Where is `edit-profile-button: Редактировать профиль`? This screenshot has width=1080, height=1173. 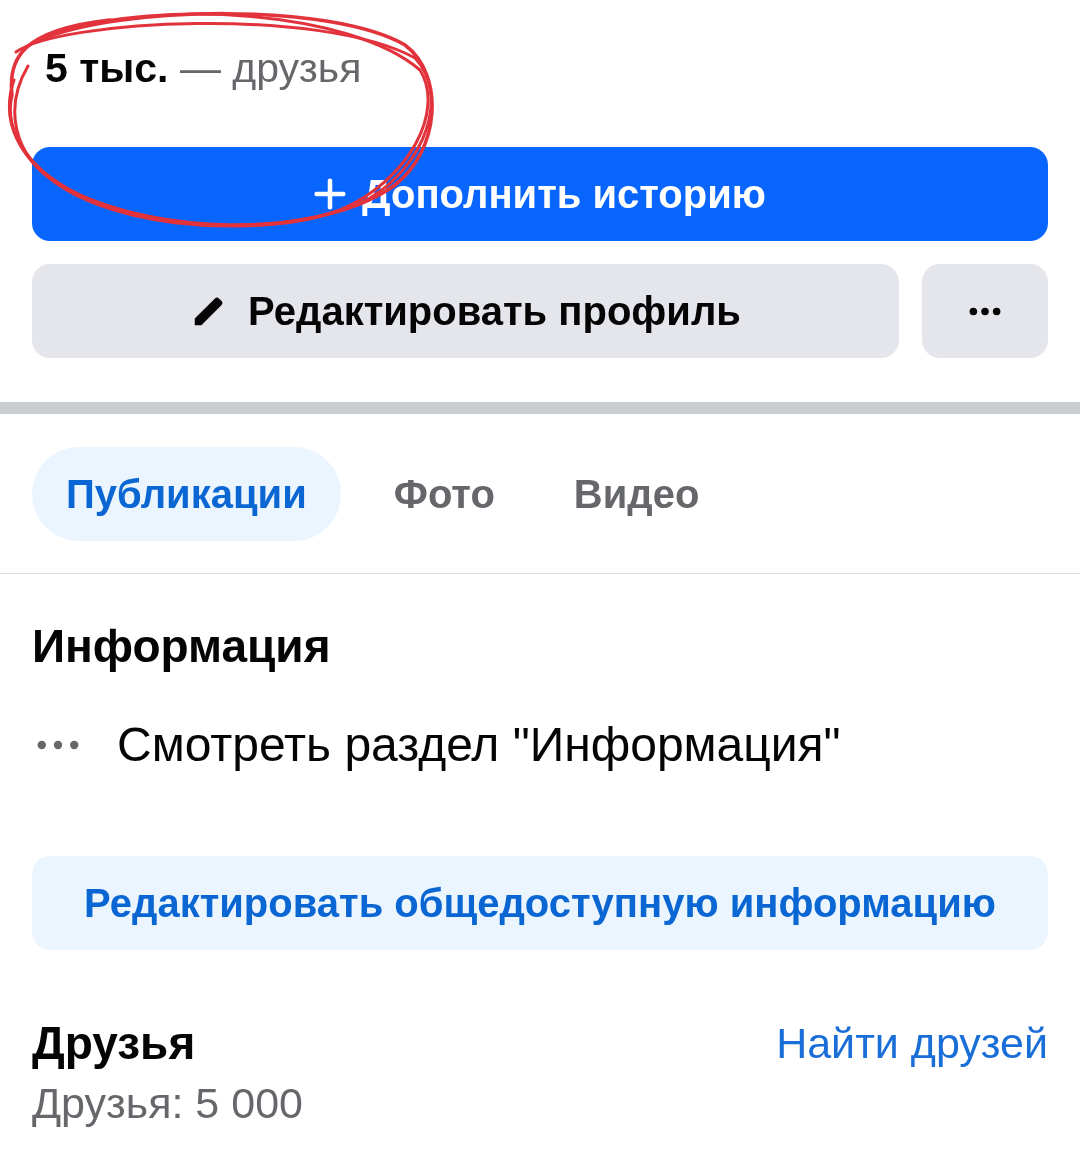 edit-profile-button: Редактировать профиль is located at coordinates (465, 311).